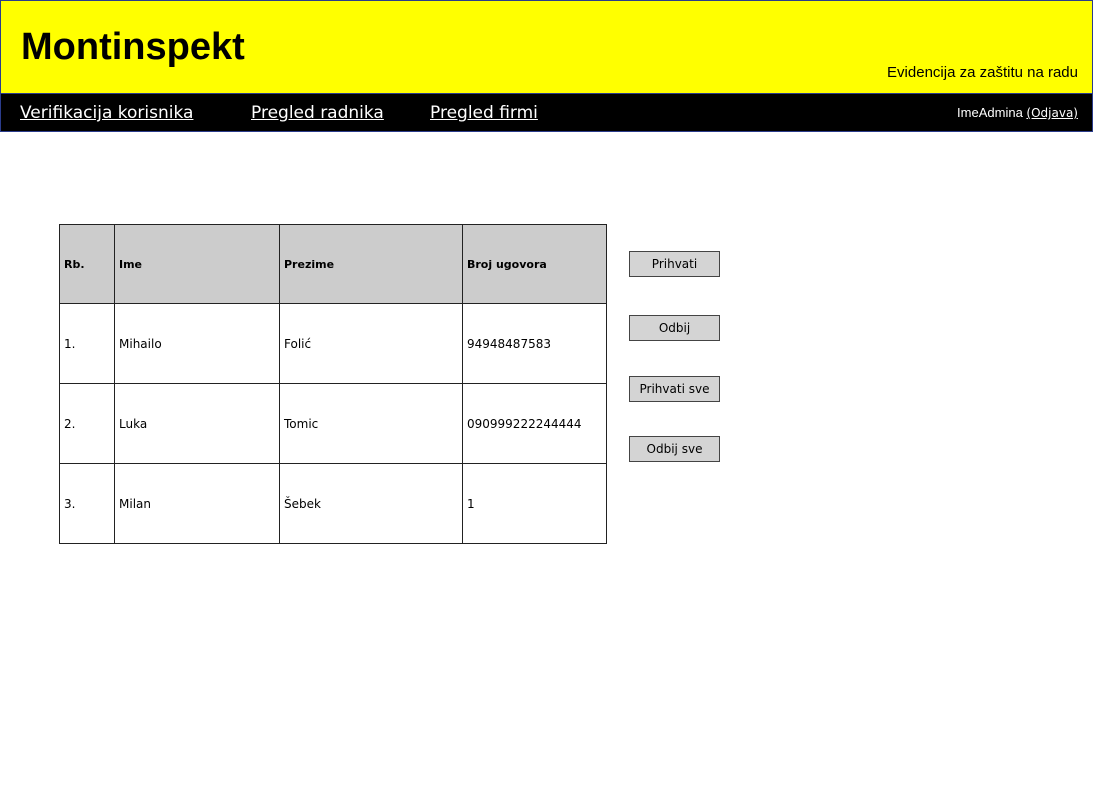 The image size is (1093, 809). I want to click on reject-button: Odbij, so click(674, 328).